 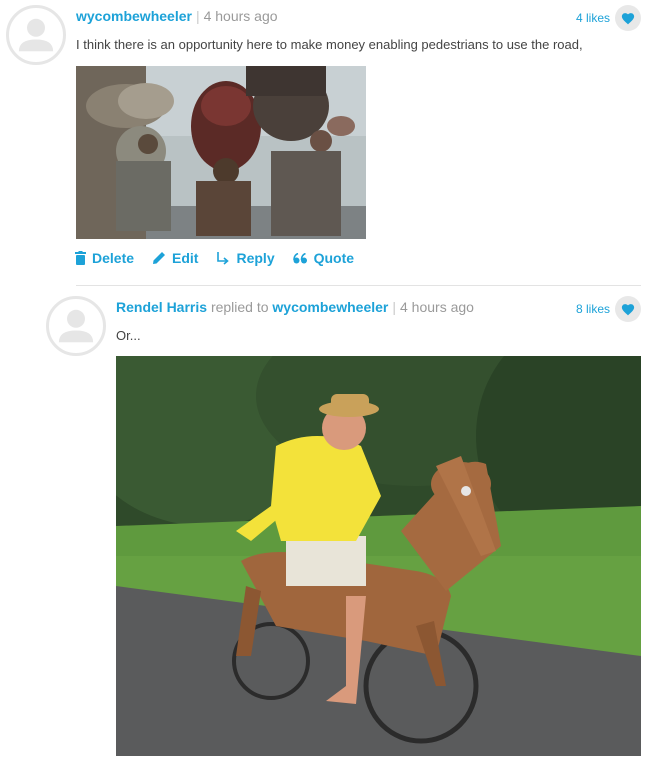 What do you see at coordinates (358, 285) in the screenshot?
I see `comment-divider` at bounding box center [358, 285].